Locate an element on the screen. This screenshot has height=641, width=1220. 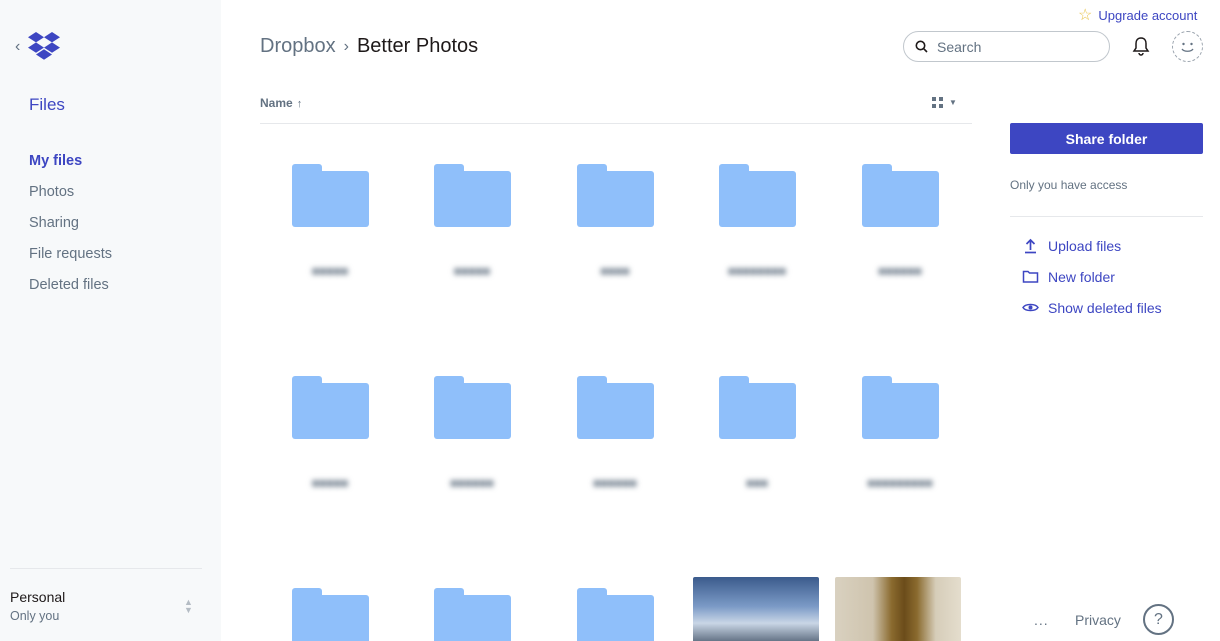
sidebar-item-deleted-files: Deleted files is located at coordinates (70, 291).